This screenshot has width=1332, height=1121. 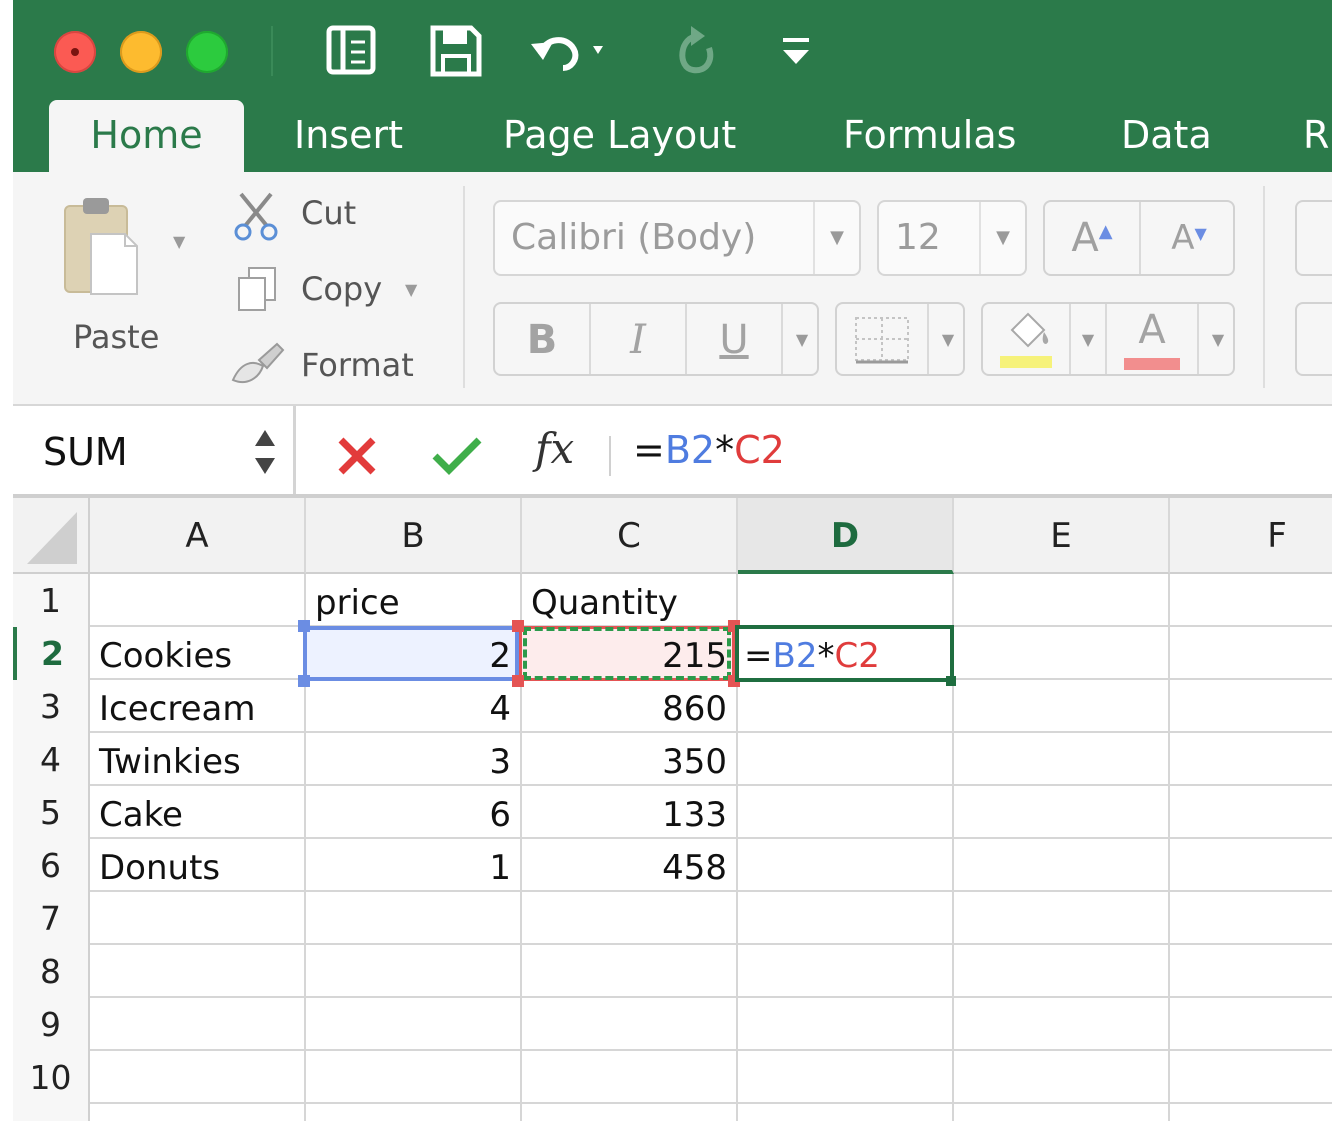 I want to click on formula-input: =B2*C2, so click(x=709, y=450).